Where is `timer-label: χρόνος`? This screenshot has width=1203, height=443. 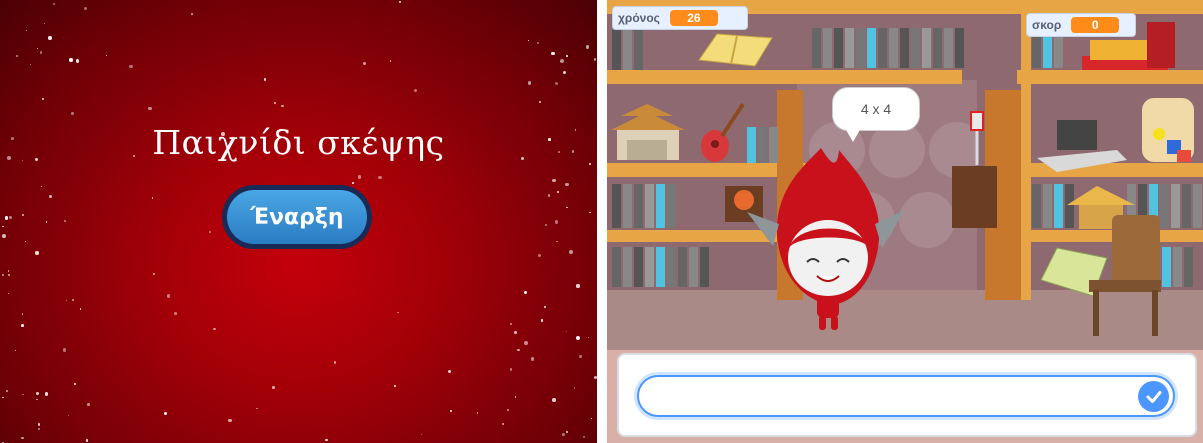 timer-label: χρόνος is located at coordinates (639, 18).